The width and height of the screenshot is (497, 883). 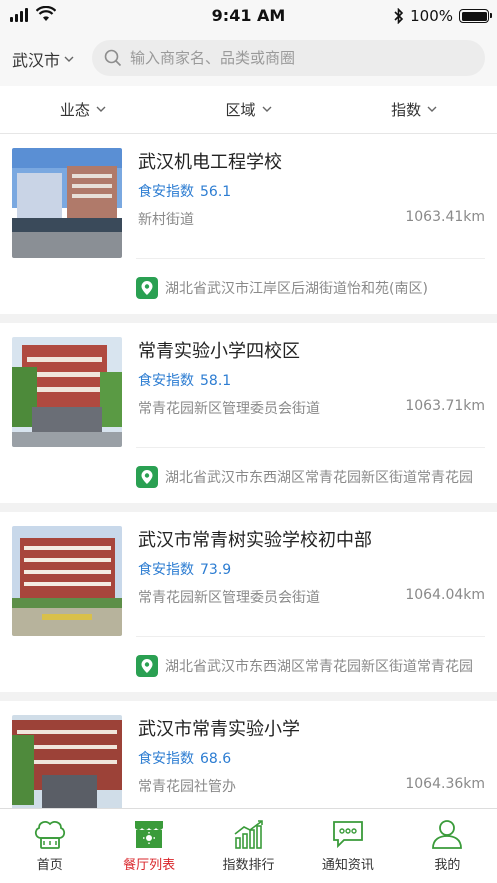 I want to click on tab-profile-label: 我的, so click(x=447, y=865).